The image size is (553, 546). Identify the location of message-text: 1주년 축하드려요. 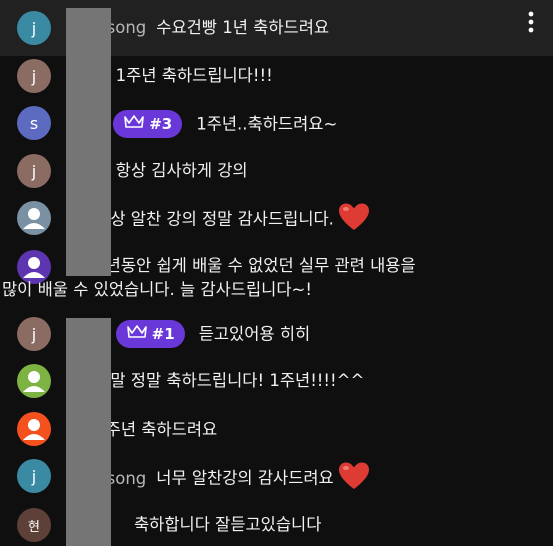
(156, 429).